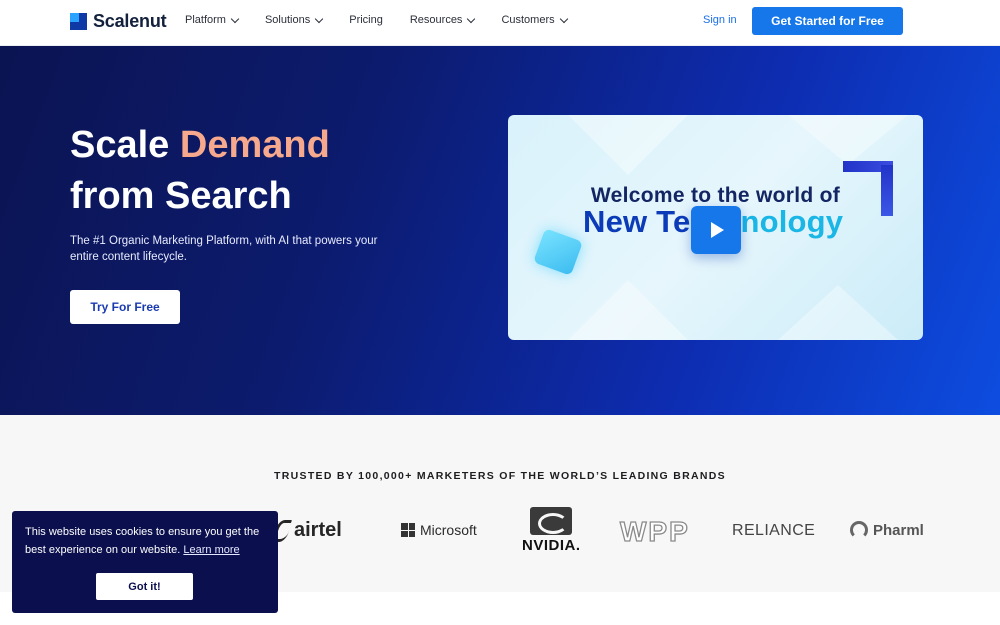 This screenshot has width=1000, height=625. What do you see at coordinates (720, 20) in the screenshot?
I see `sign-in-link: Sign in` at bounding box center [720, 20].